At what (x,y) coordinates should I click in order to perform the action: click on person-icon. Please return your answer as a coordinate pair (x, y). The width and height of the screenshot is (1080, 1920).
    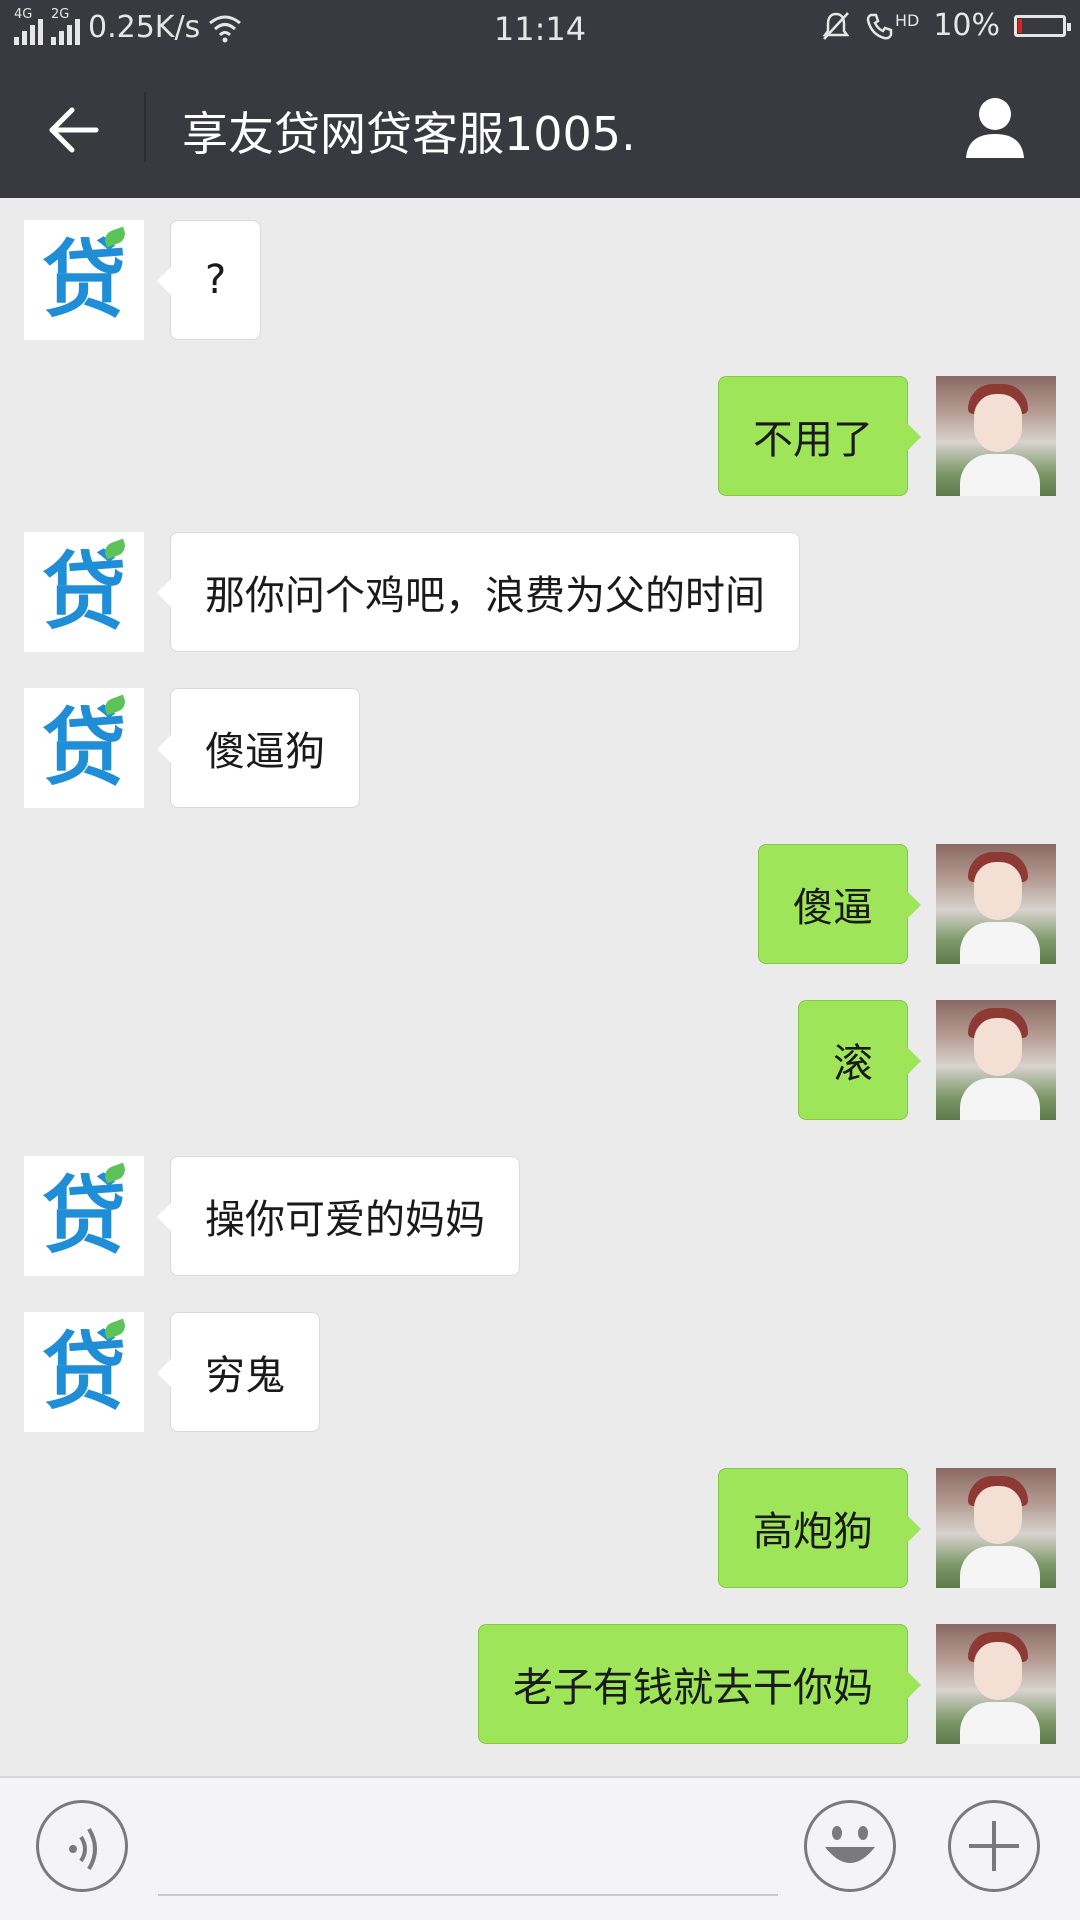
    Looking at the image, I should click on (995, 127).